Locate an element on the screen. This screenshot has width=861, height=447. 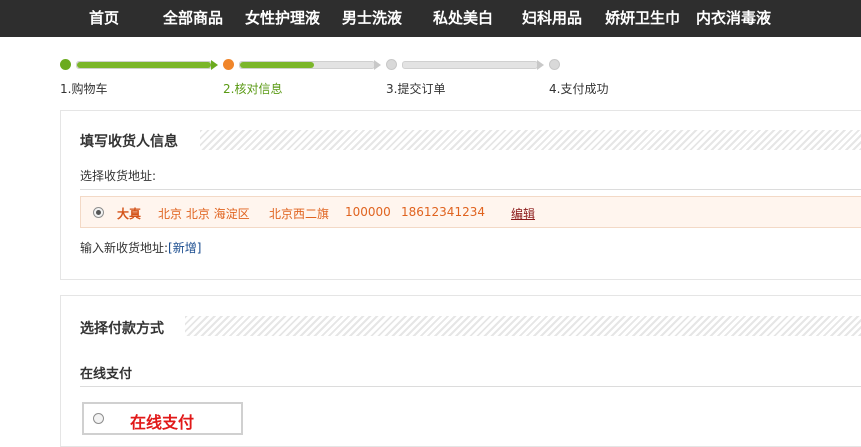
nav-item-all-products: 全部商品 is located at coordinates (193, 18).